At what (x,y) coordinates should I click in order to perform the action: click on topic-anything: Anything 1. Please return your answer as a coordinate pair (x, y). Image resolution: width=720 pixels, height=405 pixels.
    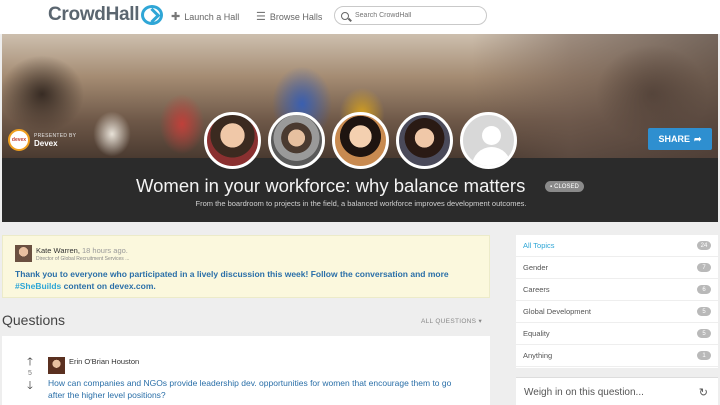
    Looking at the image, I should click on (617, 356).